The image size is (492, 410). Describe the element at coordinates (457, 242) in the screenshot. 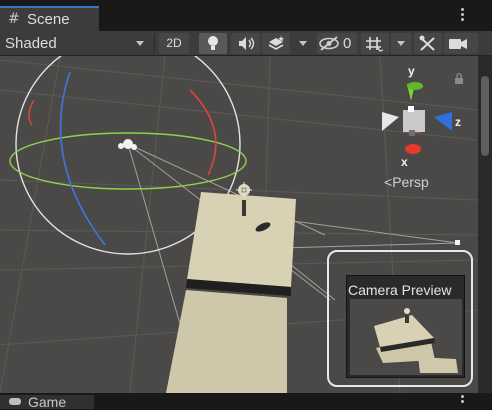

I see `preview-handle` at that location.